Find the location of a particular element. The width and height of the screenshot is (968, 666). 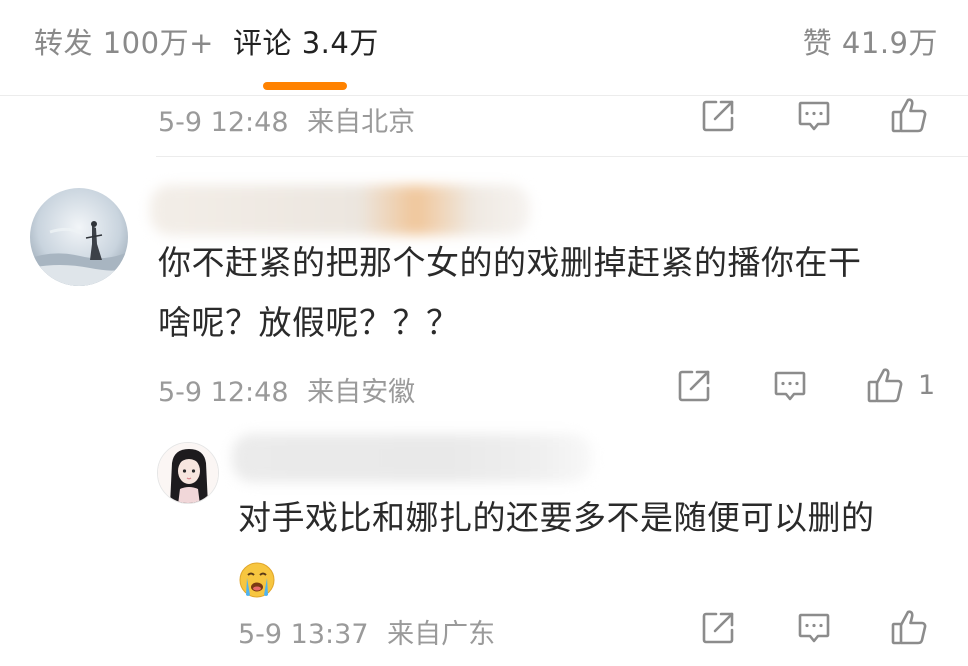

comment-meta: 5-9 12:48 来自安徽 is located at coordinates (286, 389).